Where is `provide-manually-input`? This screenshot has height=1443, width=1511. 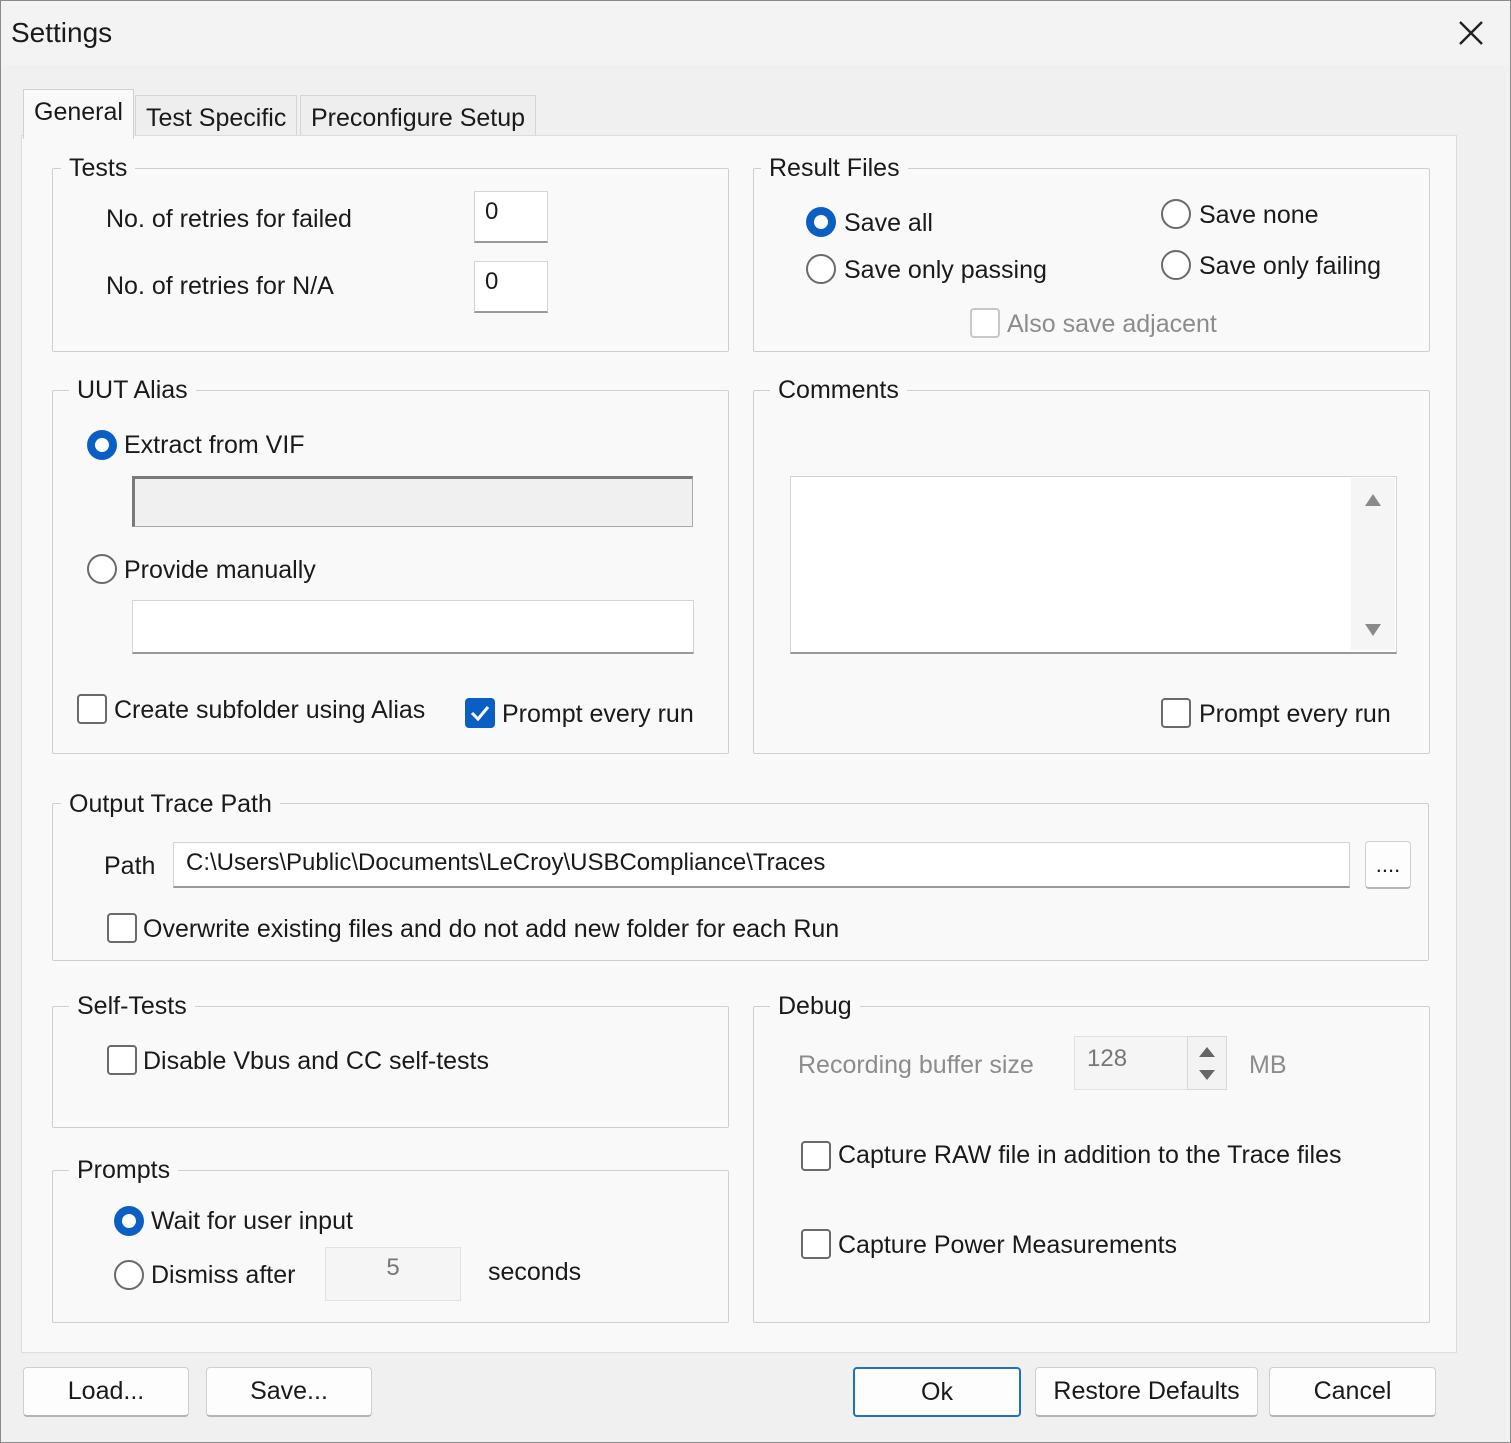
provide-manually-input is located at coordinates (413, 627).